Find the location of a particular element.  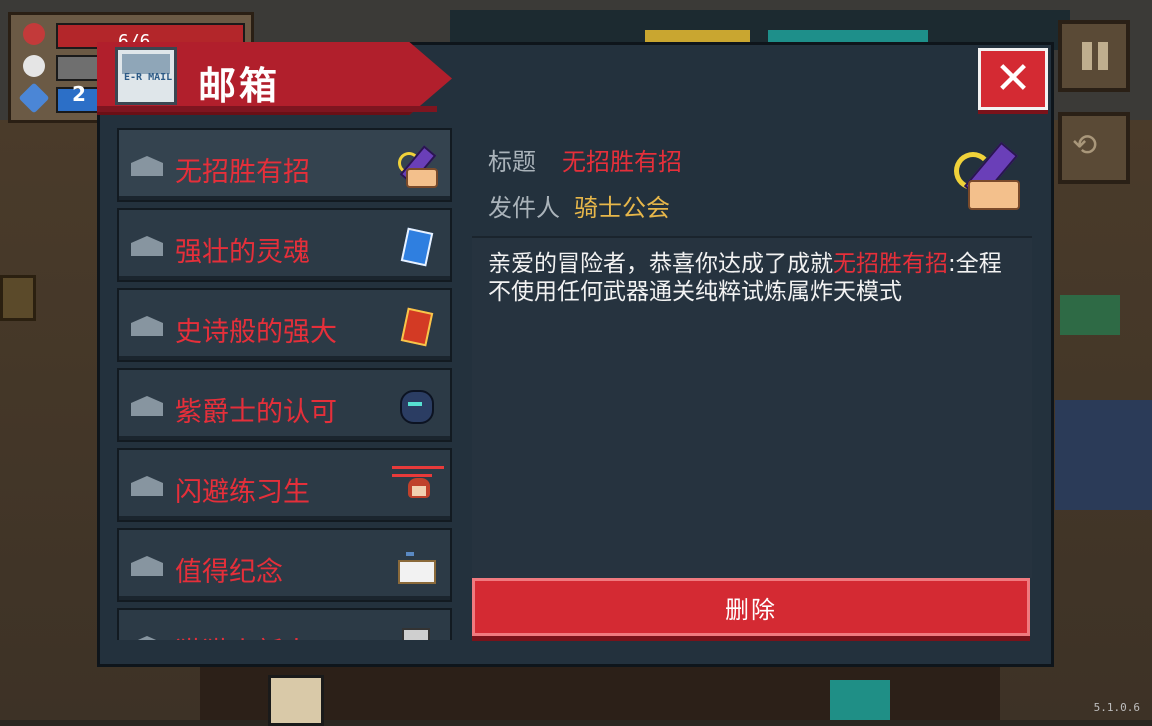

panel-title: 邮箱 is located at coordinates (239, 86).